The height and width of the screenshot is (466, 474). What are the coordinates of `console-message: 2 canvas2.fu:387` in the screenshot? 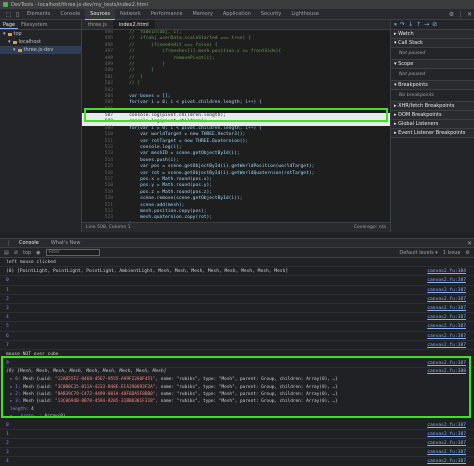 It's located at (237, 299).